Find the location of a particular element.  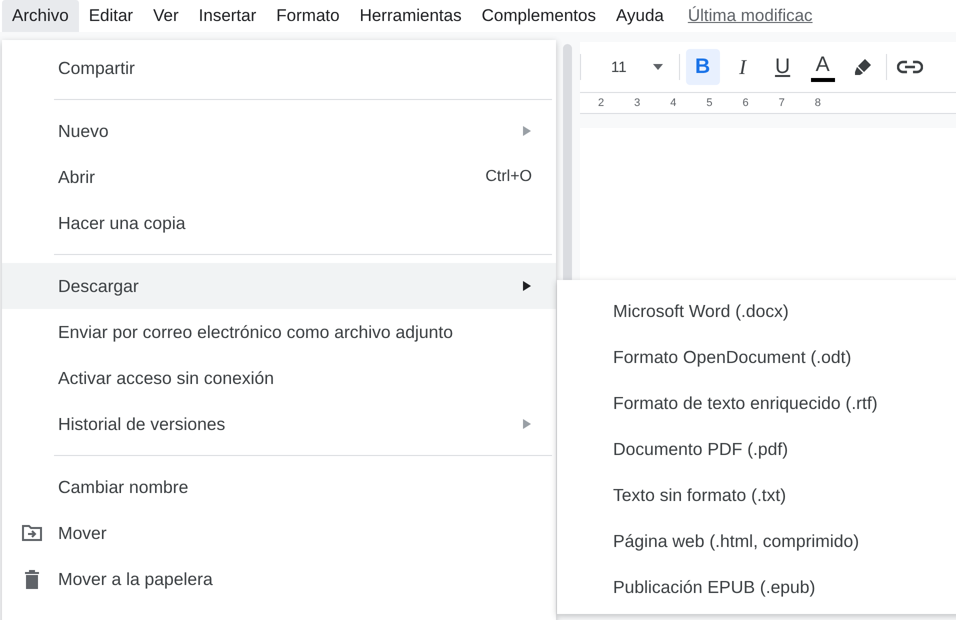

menu-tab: Complementos is located at coordinates (539, 16).